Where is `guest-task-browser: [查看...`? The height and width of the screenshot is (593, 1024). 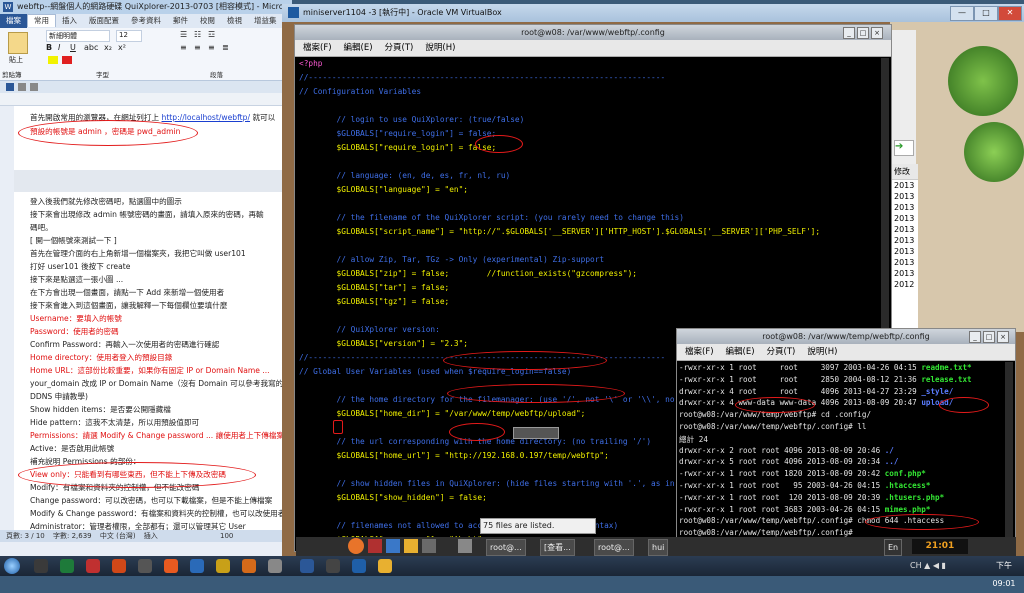 guest-task-browser: [查看... is located at coordinates (557, 547).